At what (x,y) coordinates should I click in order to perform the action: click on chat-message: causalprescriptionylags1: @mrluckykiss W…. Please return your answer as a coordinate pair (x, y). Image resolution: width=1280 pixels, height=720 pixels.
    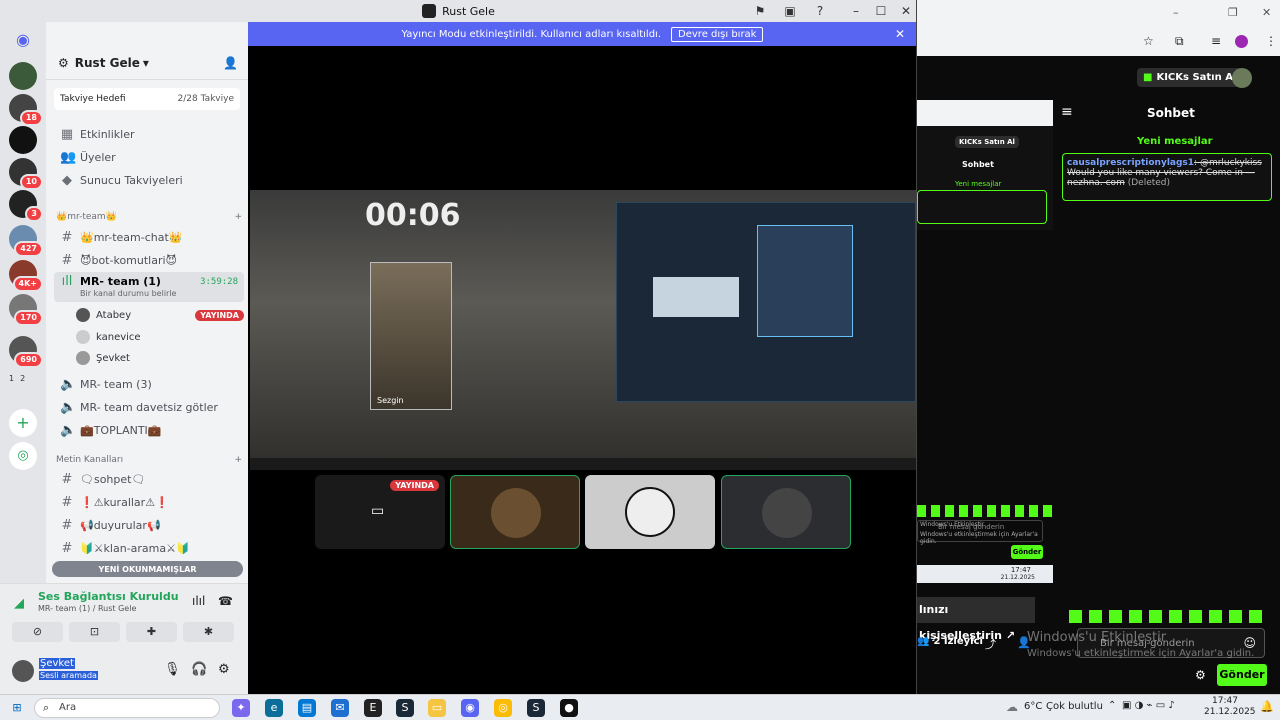
    Looking at the image, I should click on (1167, 177).